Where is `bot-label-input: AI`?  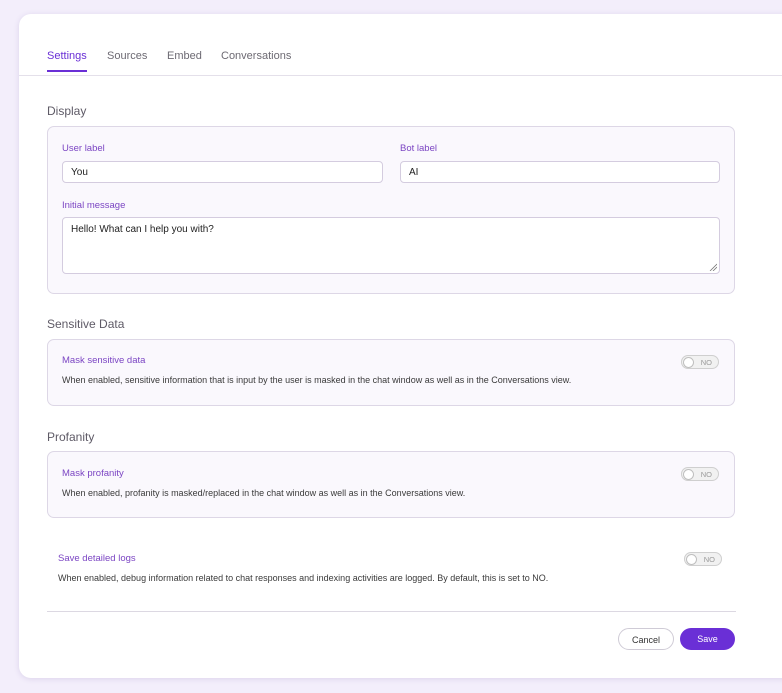 bot-label-input: AI is located at coordinates (560, 172).